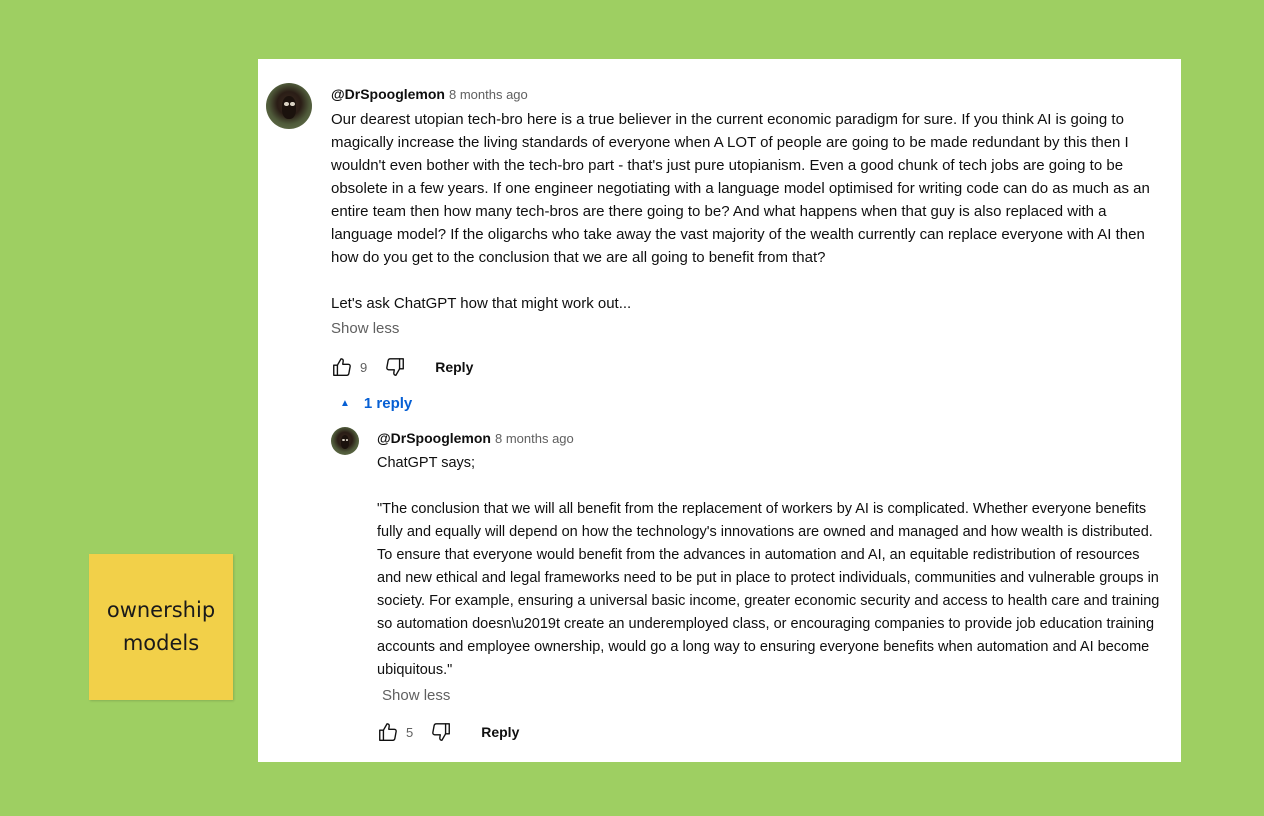 This screenshot has width=1264, height=816. I want to click on caret-up-icon: ▲, so click(345, 403).